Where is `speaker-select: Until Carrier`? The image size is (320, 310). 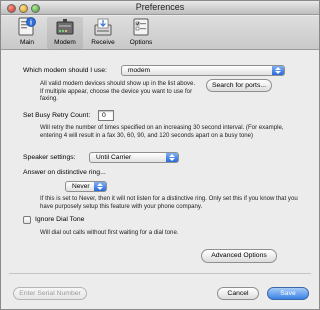 speaker-select: Until Carrier is located at coordinates (134, 157).